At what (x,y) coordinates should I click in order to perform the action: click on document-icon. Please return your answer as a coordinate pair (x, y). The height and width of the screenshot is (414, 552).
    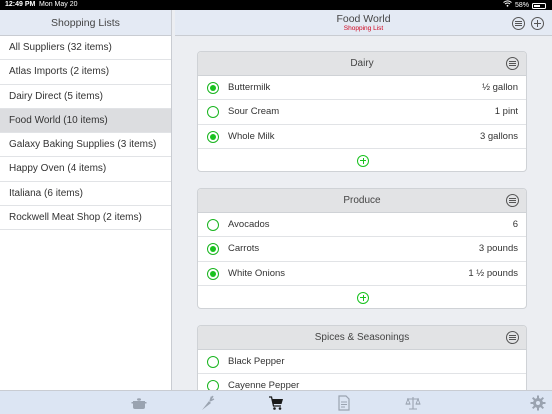
    Looking at the image, I should click on (344, 403).